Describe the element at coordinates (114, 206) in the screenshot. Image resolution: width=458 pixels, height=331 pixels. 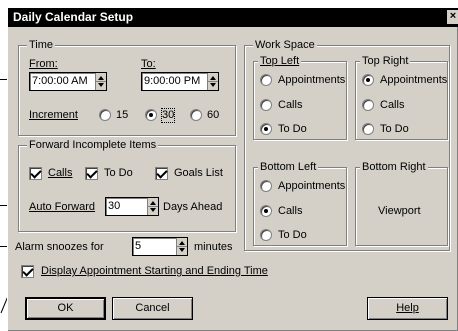
I see `auto-forward-value: 30` at that location.